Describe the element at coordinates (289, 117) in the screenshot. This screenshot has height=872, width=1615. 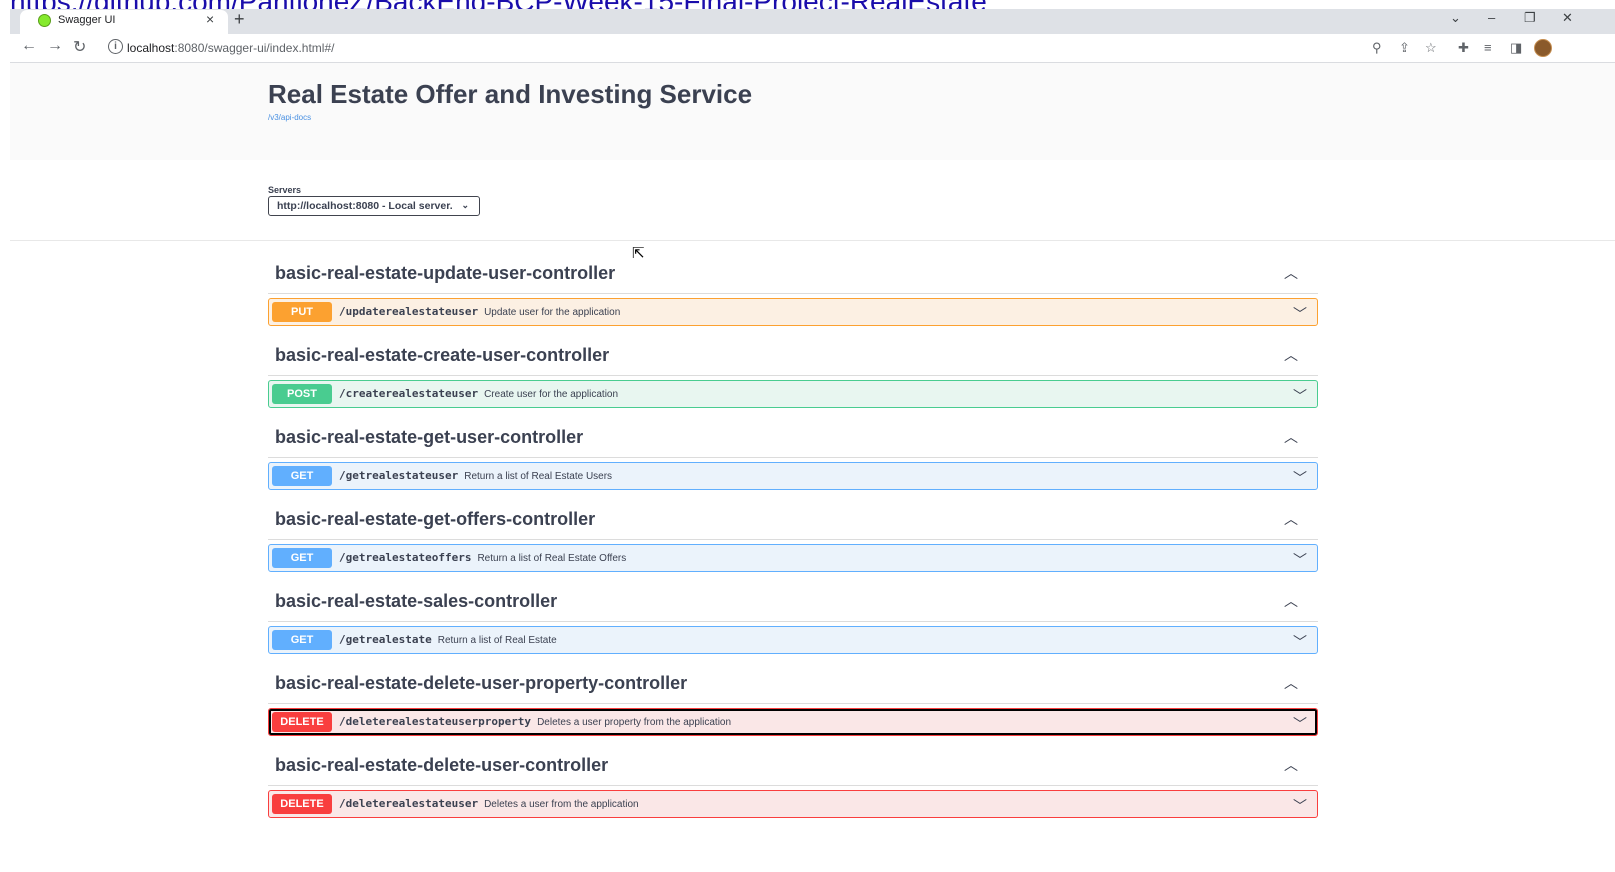
I see `api-docs-link: /v3/api-docs` at that location.